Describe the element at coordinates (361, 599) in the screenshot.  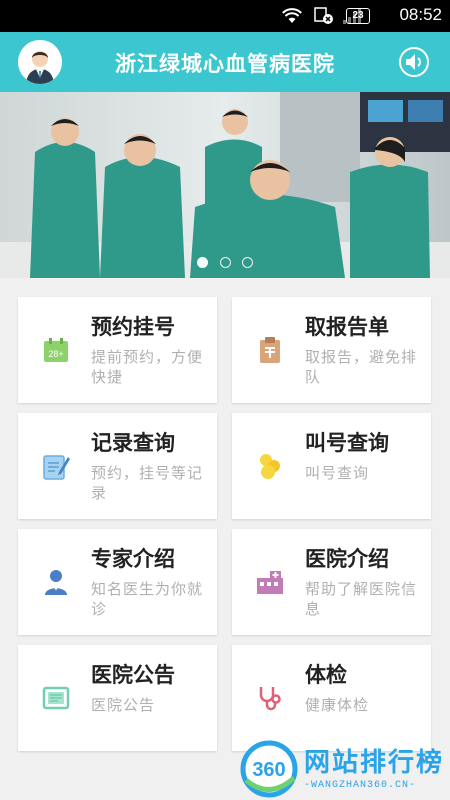
I see `card-subtitle: 帮助了解医院信息` at that location.